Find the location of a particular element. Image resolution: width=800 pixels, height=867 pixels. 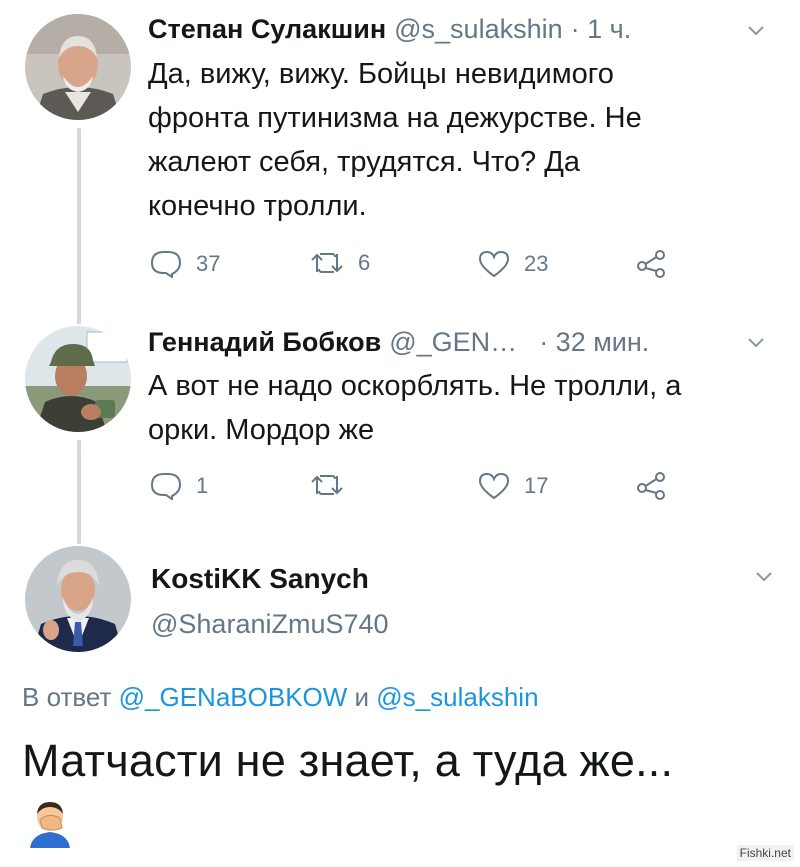

reply-button: 1 is located at coordinates (179, 486).